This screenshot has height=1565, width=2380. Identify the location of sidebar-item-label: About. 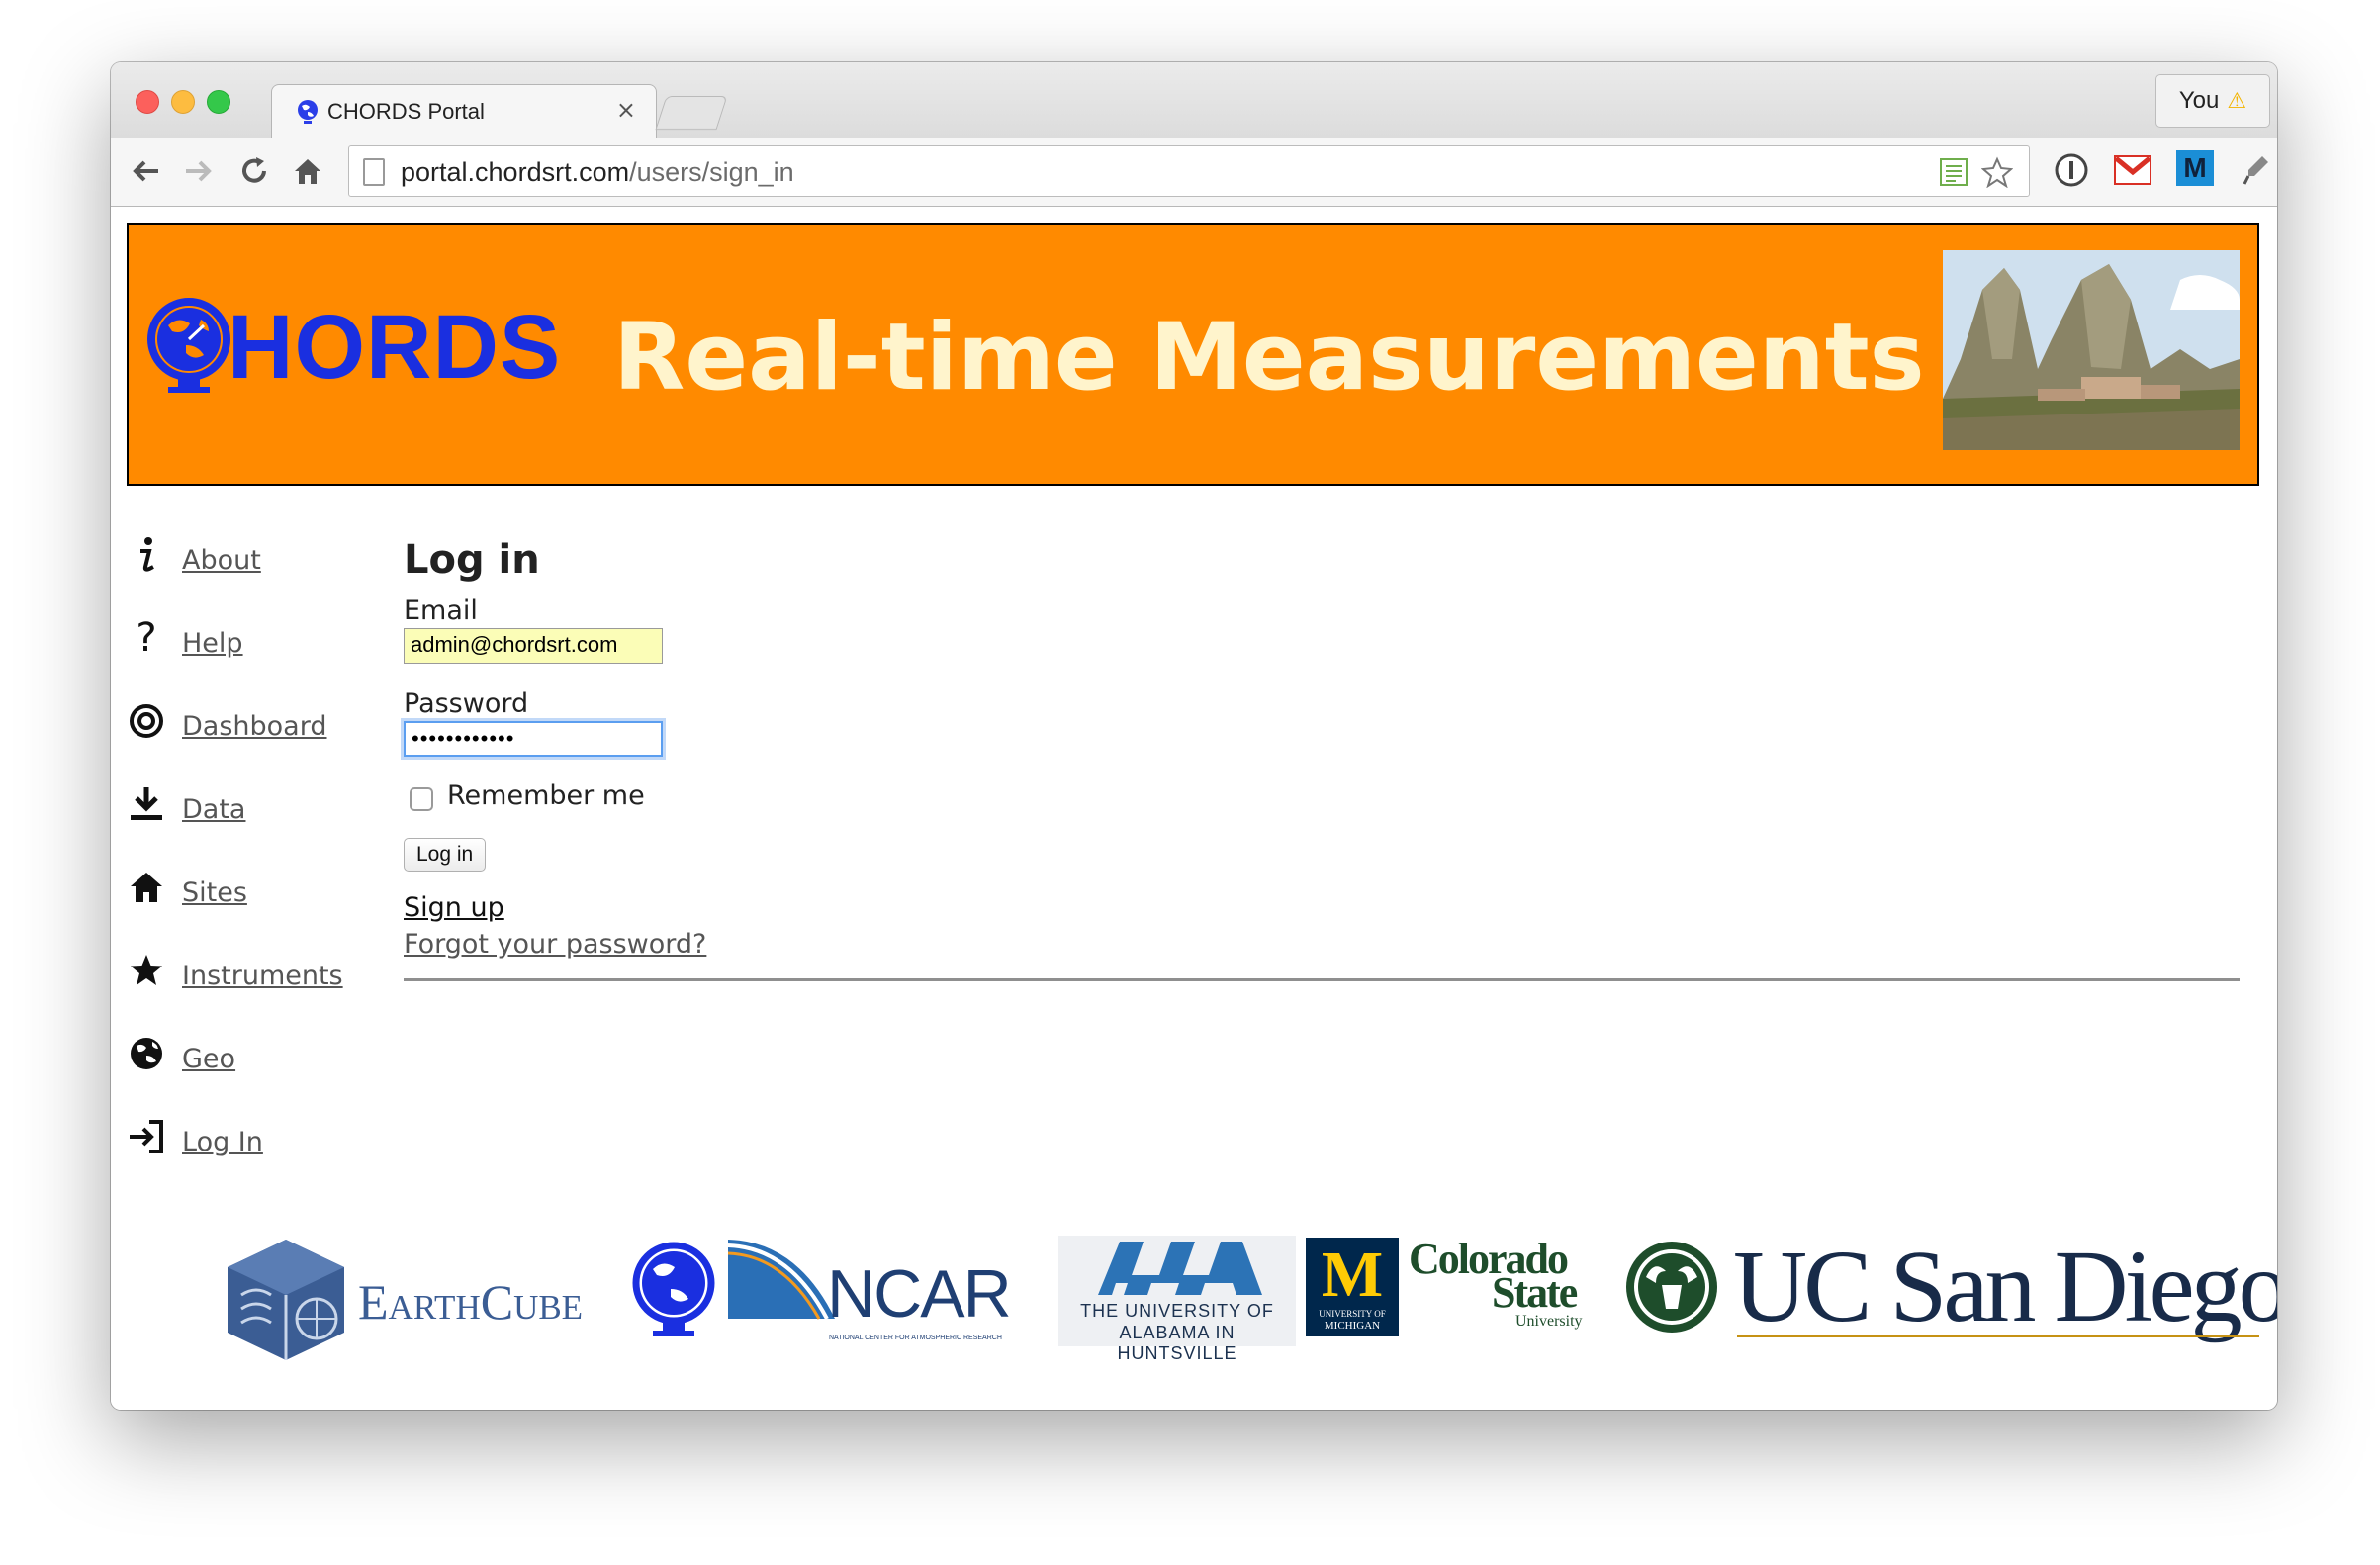
(221, 560).